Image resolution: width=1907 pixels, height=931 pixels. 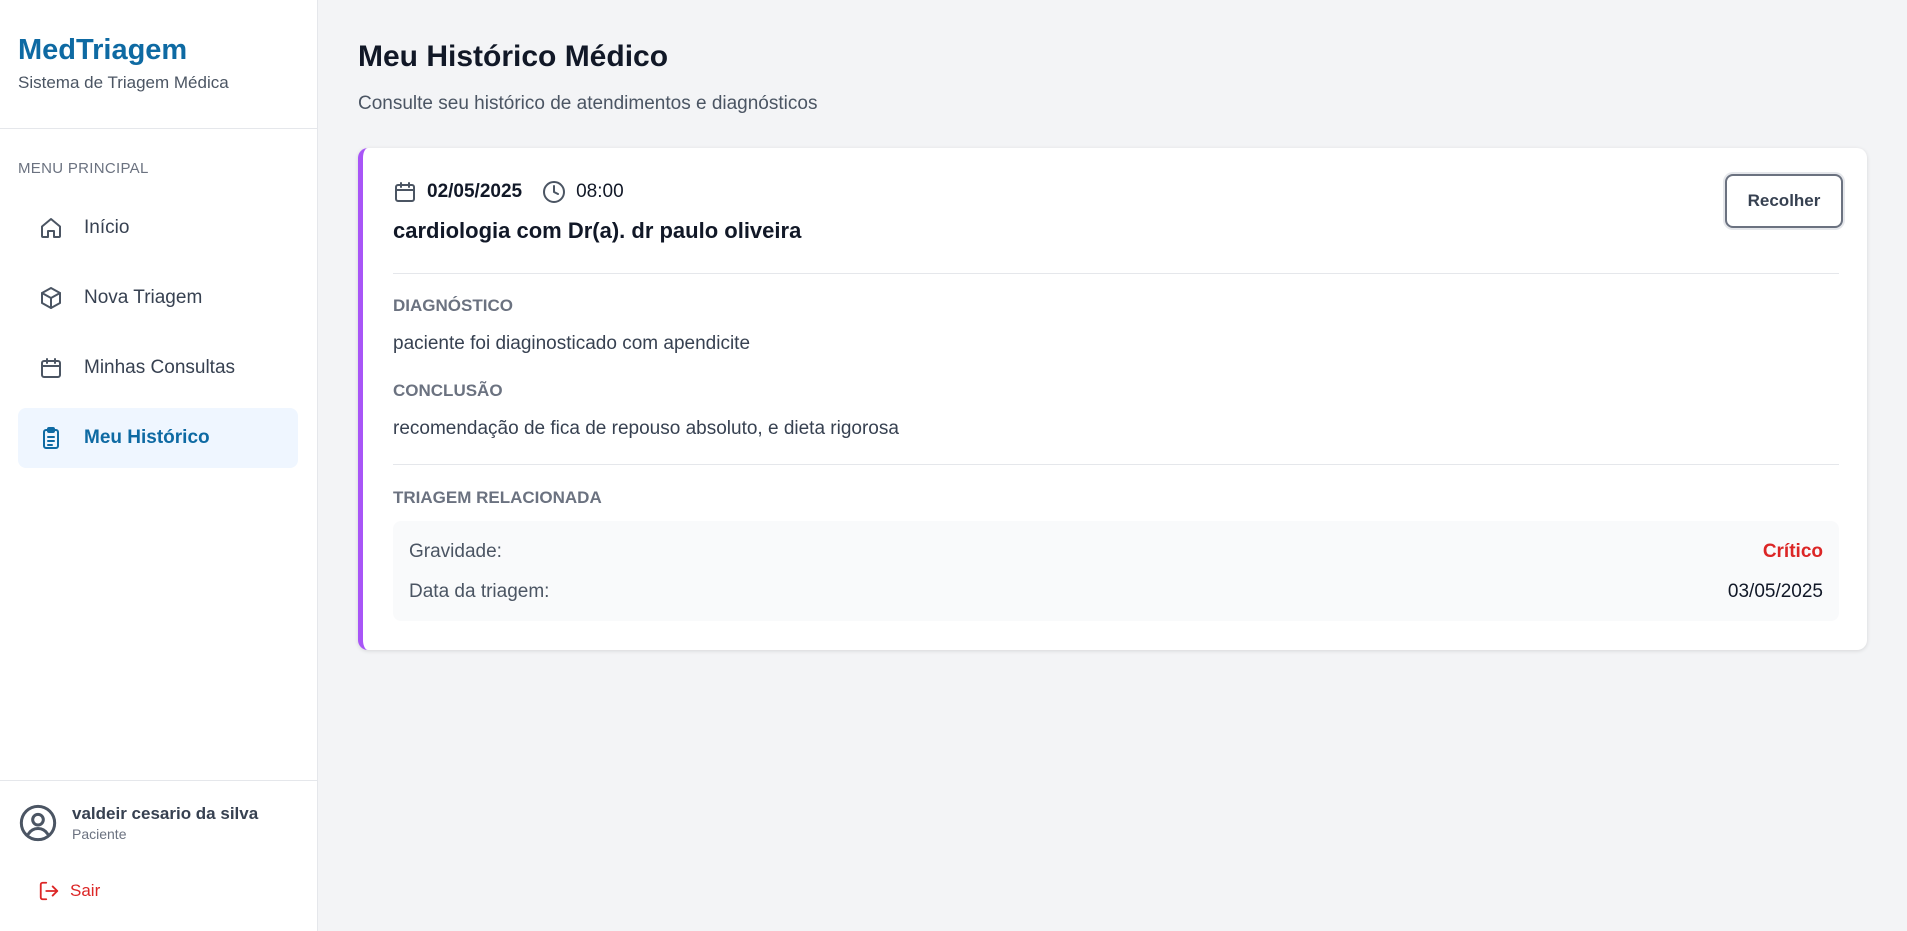 I want to click on logout-icon, so click(x=49, y=891).